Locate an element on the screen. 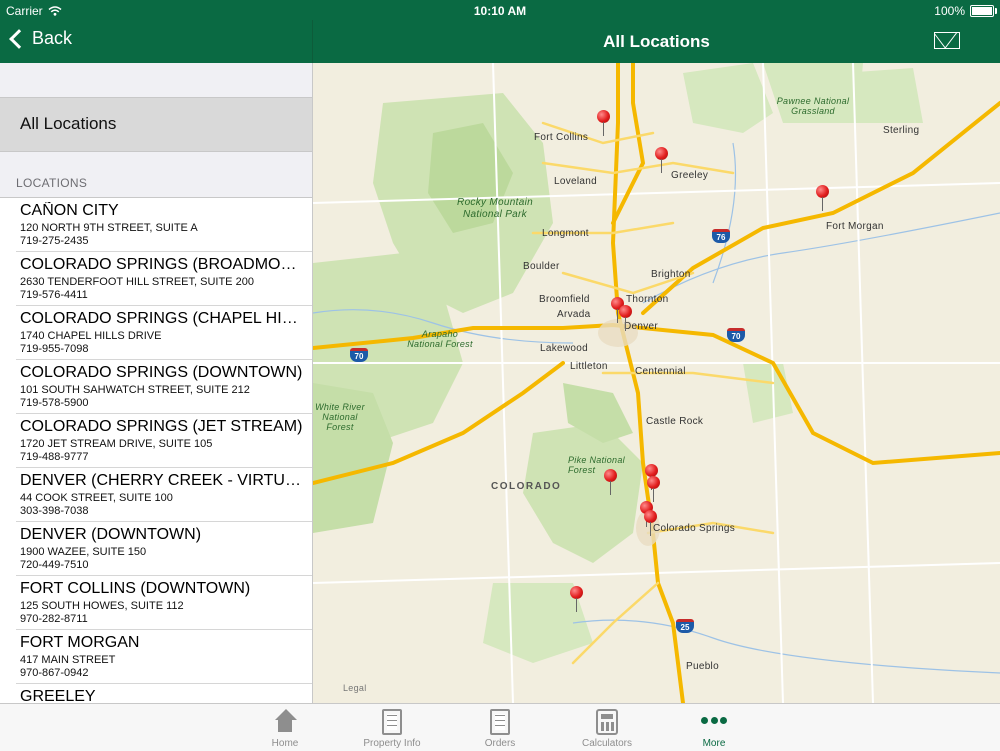 This screenshot has height=751, width=1000. map-label-arvada: Arvada is located at coordinates (574, 314).